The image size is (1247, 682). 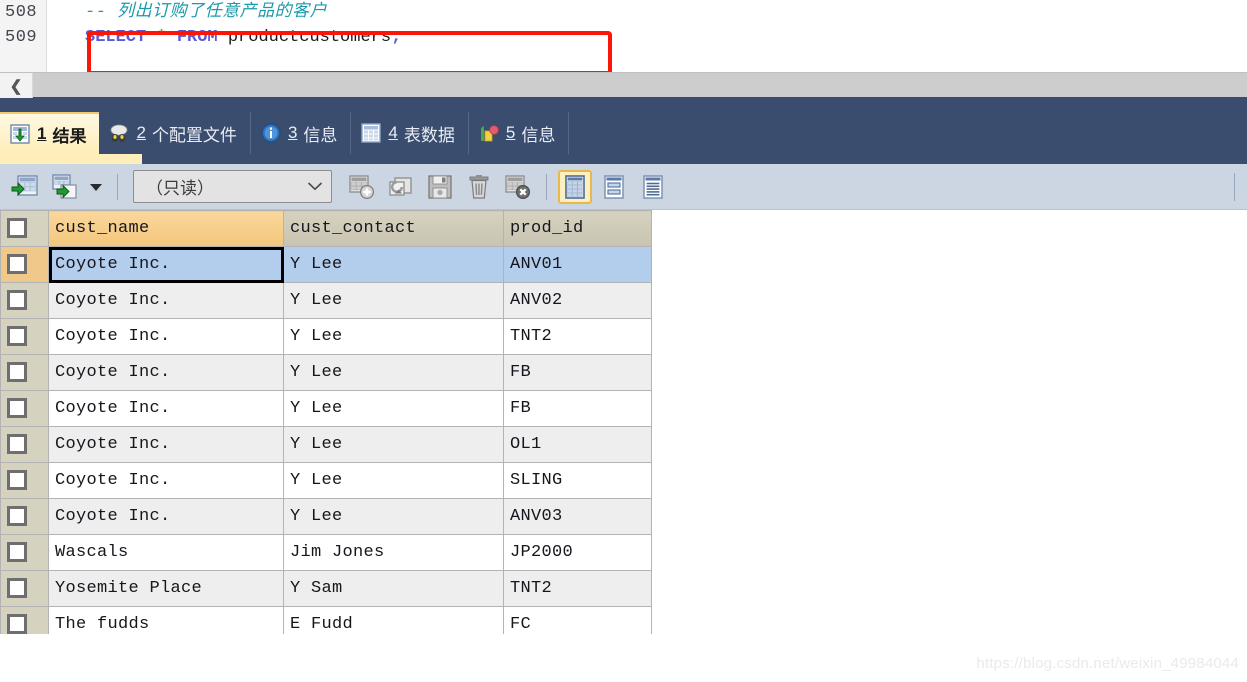 I want to click on apply-changes-icon, so click(x=440, y=187).